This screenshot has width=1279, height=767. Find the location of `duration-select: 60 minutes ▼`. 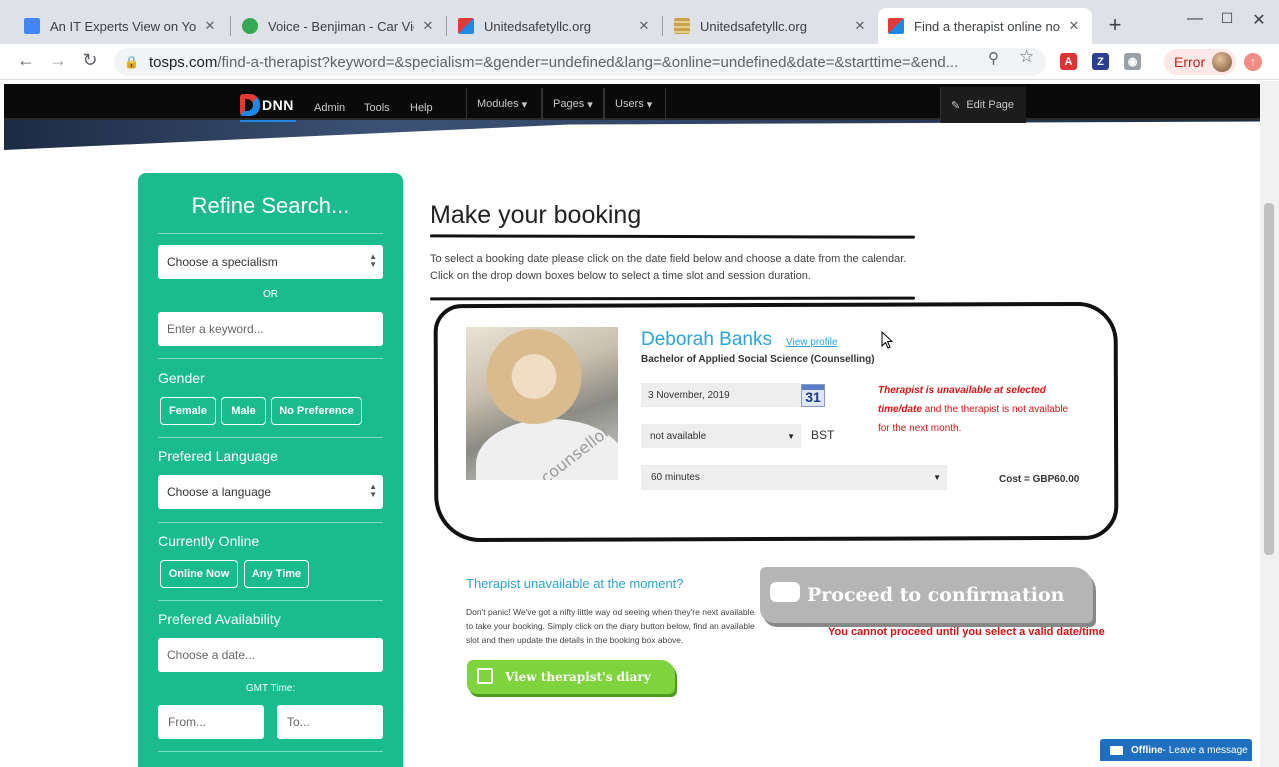

duration-select: 60 minutes ▼ is located at coordinates (794, 477).